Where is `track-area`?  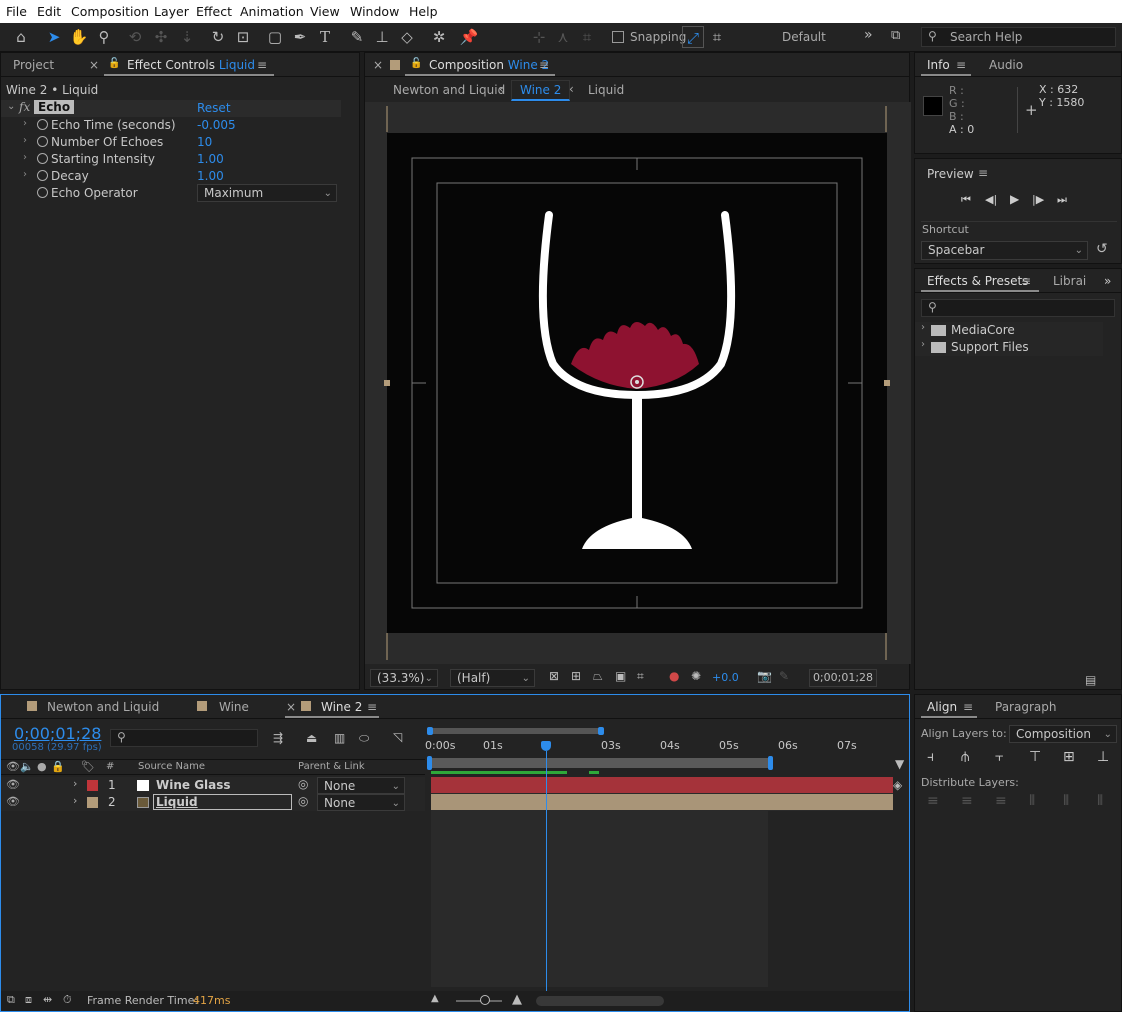 track-area is located at coordinates (662, 882).